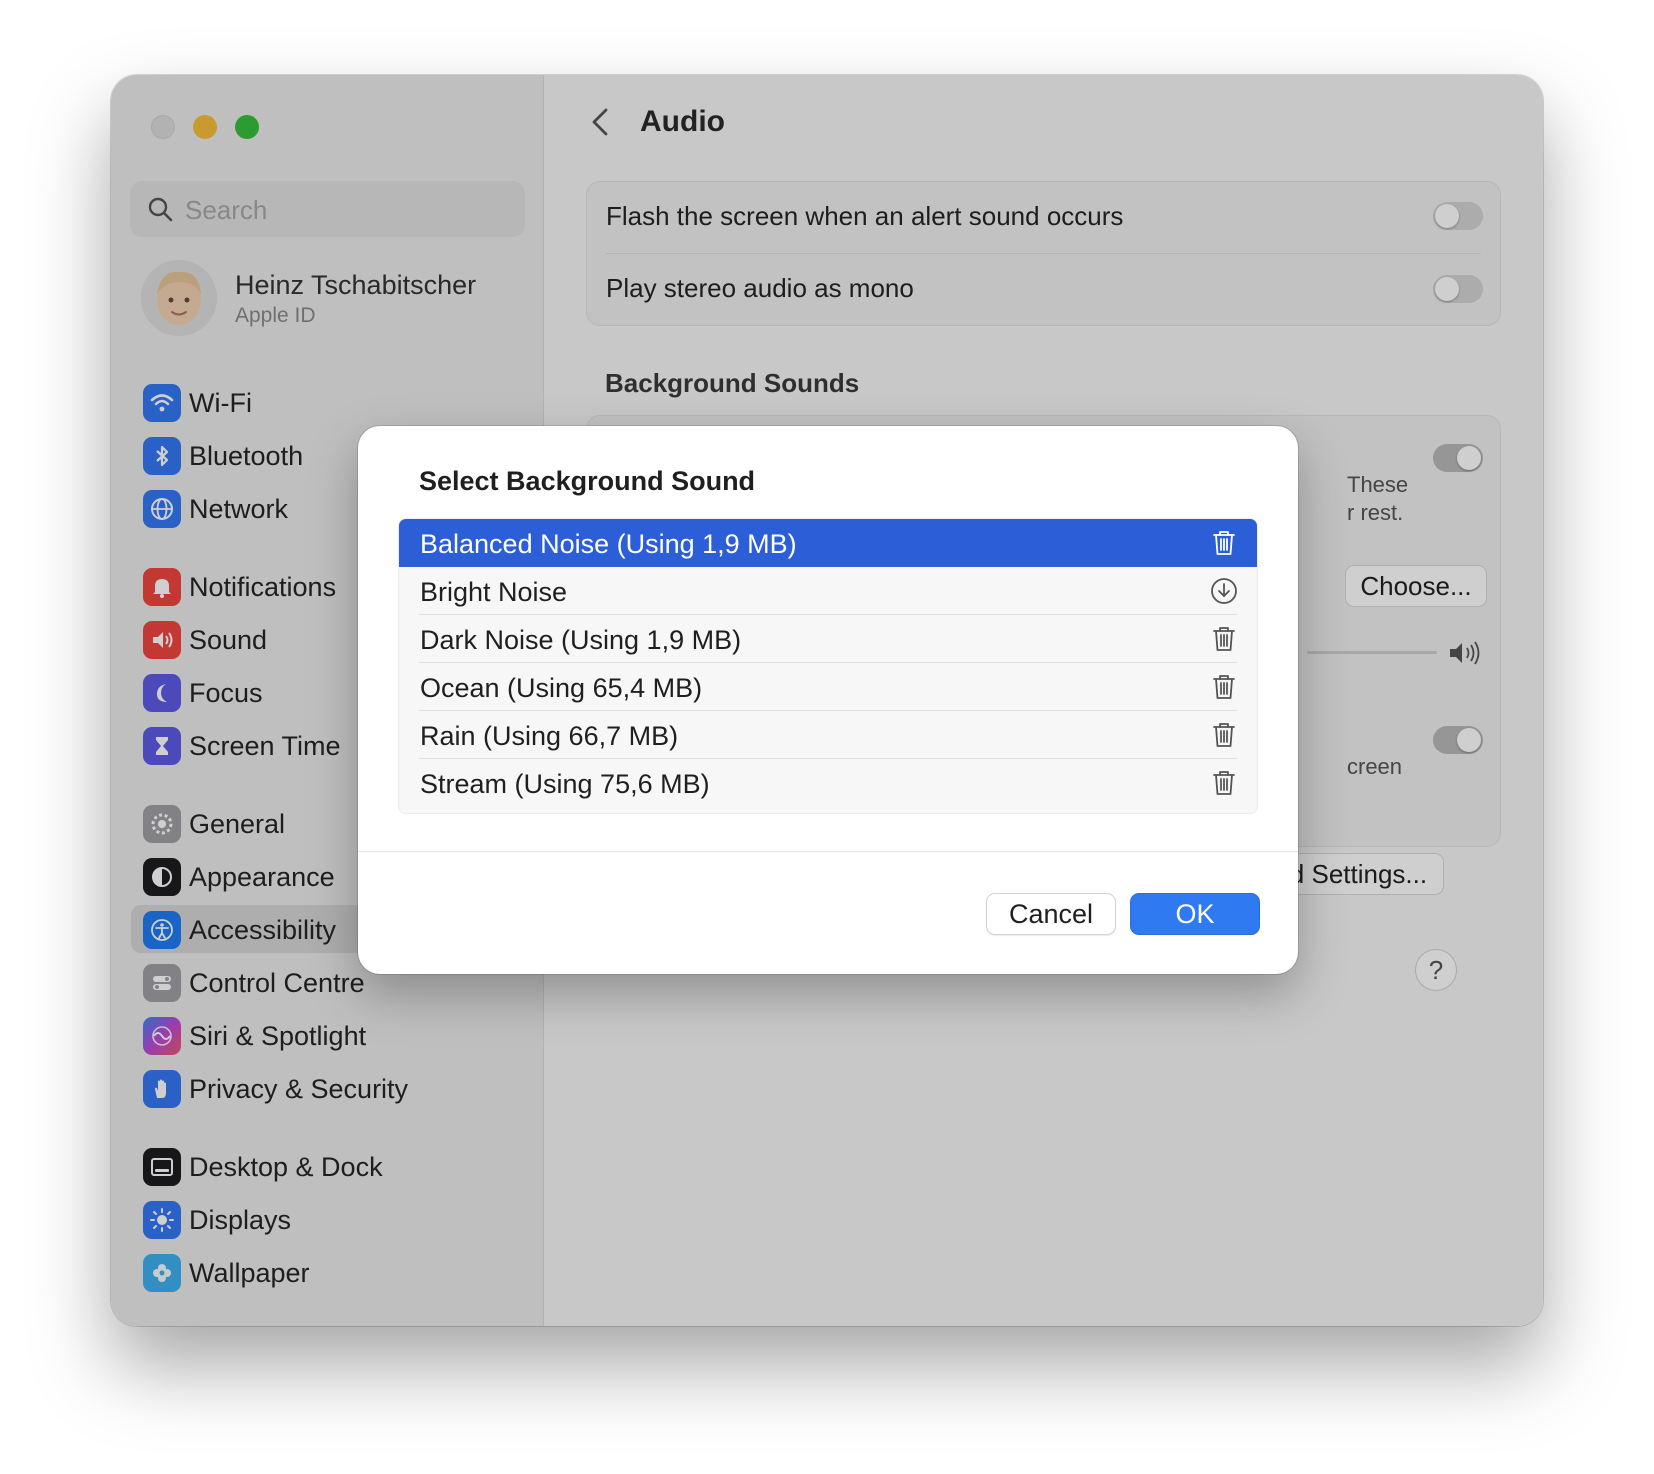  Describe the element at coordinates (549, 736) in the screenshot. I see `sound-label: Rain (Using 66,7 MB)` at that location.